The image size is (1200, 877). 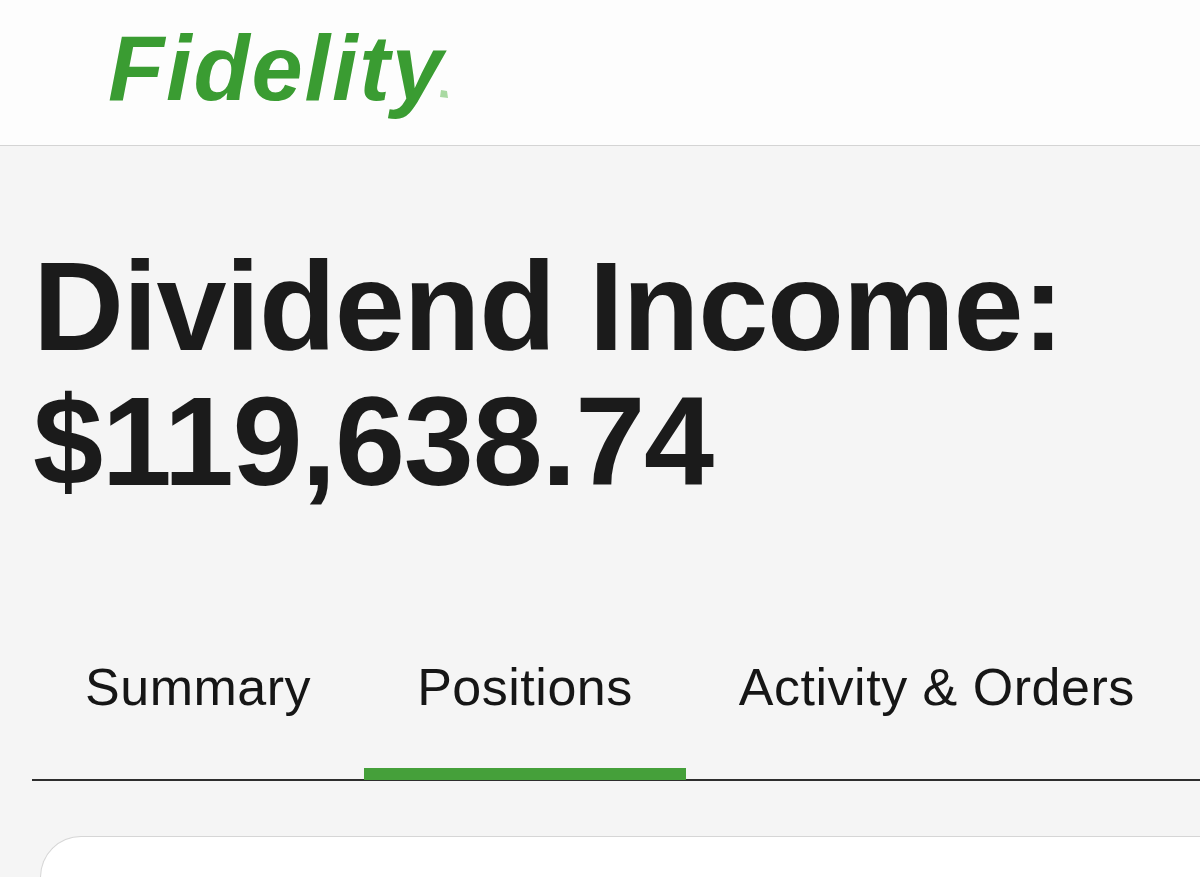 What do you see at coordinates (548, 306) in the screenshot?
I see `heading: Dividend Income:` at bounding box center [548, 306].